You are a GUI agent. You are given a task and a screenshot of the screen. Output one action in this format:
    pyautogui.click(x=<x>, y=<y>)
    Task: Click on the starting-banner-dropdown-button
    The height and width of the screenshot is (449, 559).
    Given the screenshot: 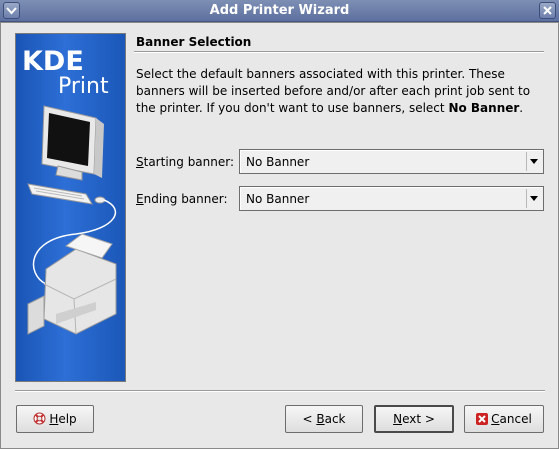 What is the action you would take?
    pyautogui.click(x=533, y=161)
    